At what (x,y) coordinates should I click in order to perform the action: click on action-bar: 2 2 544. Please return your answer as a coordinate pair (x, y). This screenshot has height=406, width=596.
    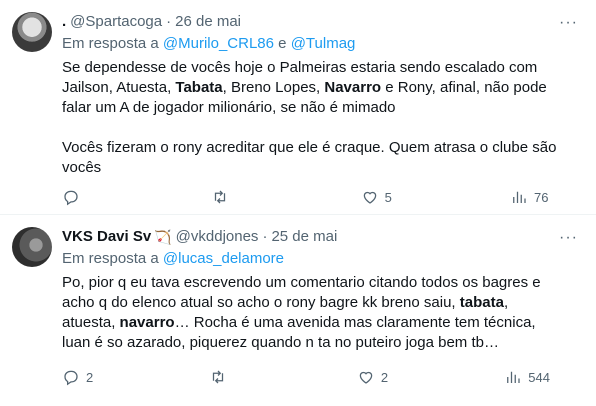
    Looking at the image, I should click on (306, 377).